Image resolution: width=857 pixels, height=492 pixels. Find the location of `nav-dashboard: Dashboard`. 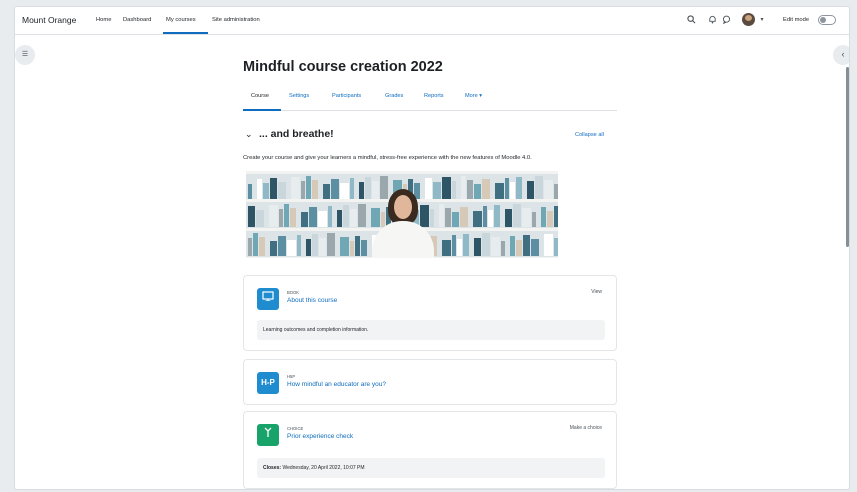

nav-dashboard: Dashboard is located at coordinates (137, 20).